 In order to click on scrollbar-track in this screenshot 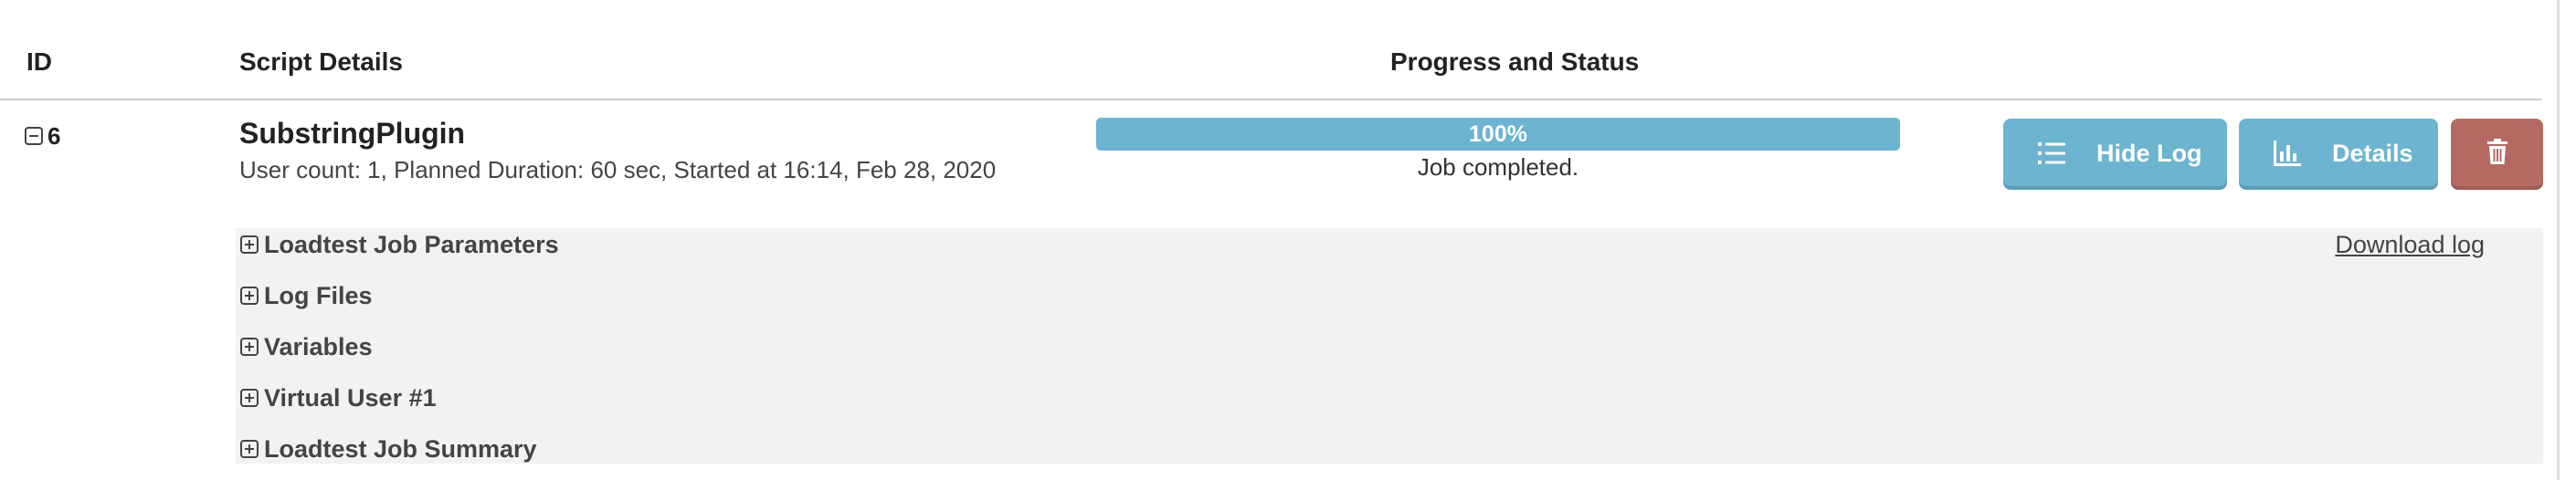, I will do `click(2558, 240)`.